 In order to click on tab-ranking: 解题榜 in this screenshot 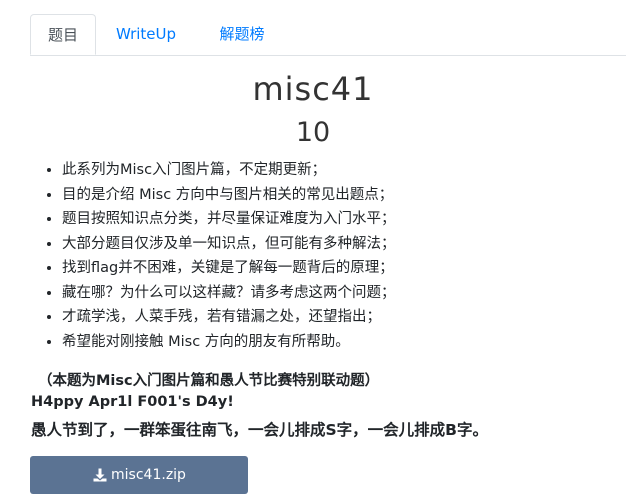, I will do `click(242, 34)`.